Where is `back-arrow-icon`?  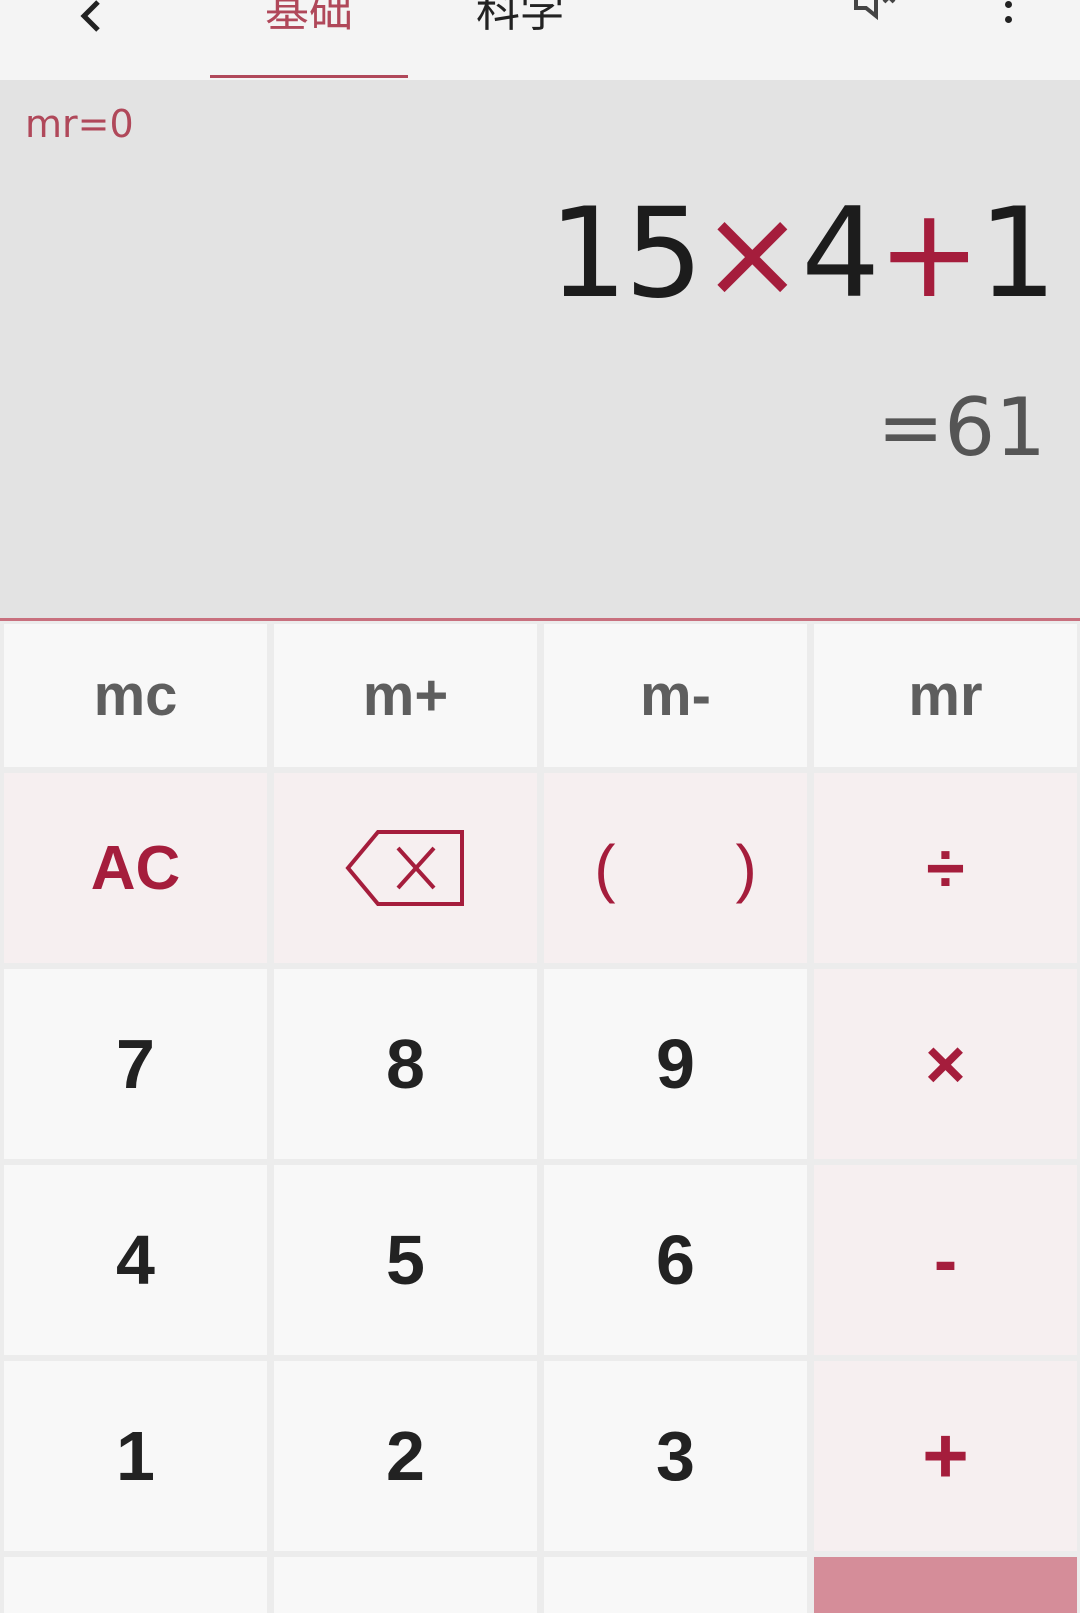
back-arrow-icon is located at coordinates (90, 16).